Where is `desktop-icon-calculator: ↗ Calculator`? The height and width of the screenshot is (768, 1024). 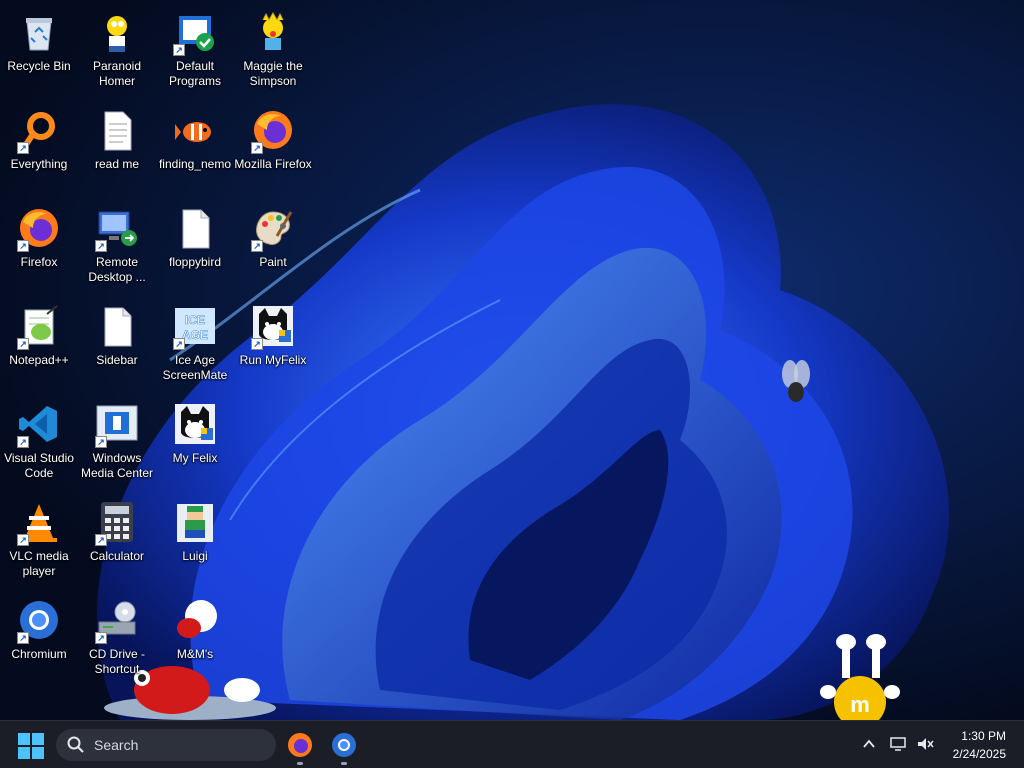 desktop-icon-calculator: ↗ Calculator is located at coordinates (117, 539).